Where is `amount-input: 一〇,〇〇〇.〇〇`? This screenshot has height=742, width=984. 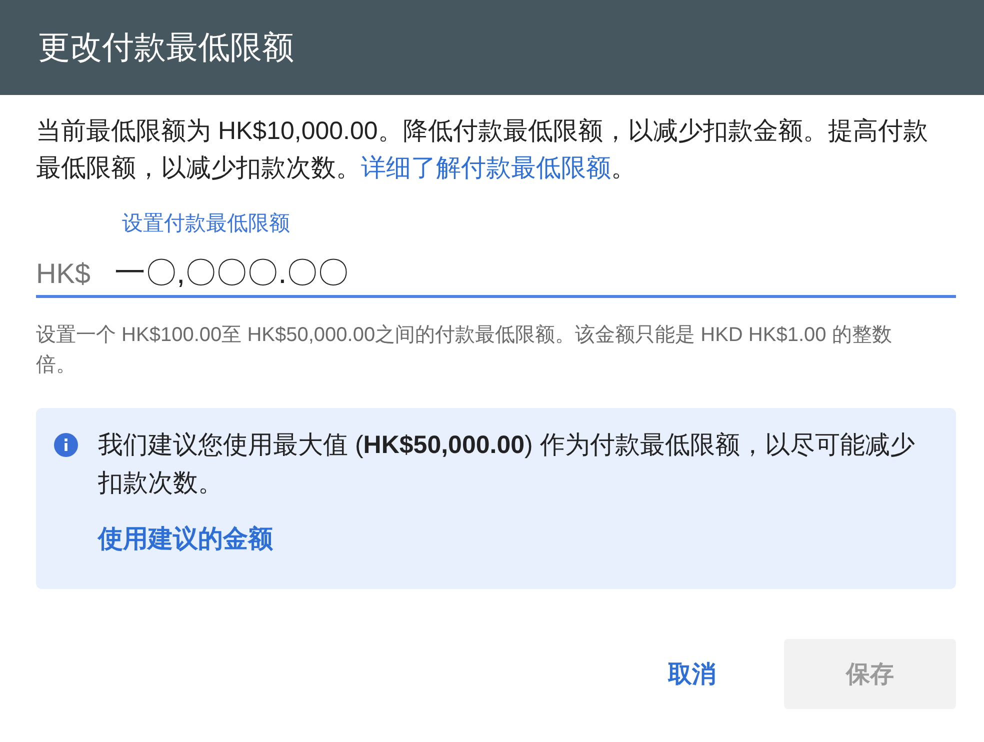
amount-input: 一〇,〇〇〇.〇〇 is located at coordinates (535, 273).